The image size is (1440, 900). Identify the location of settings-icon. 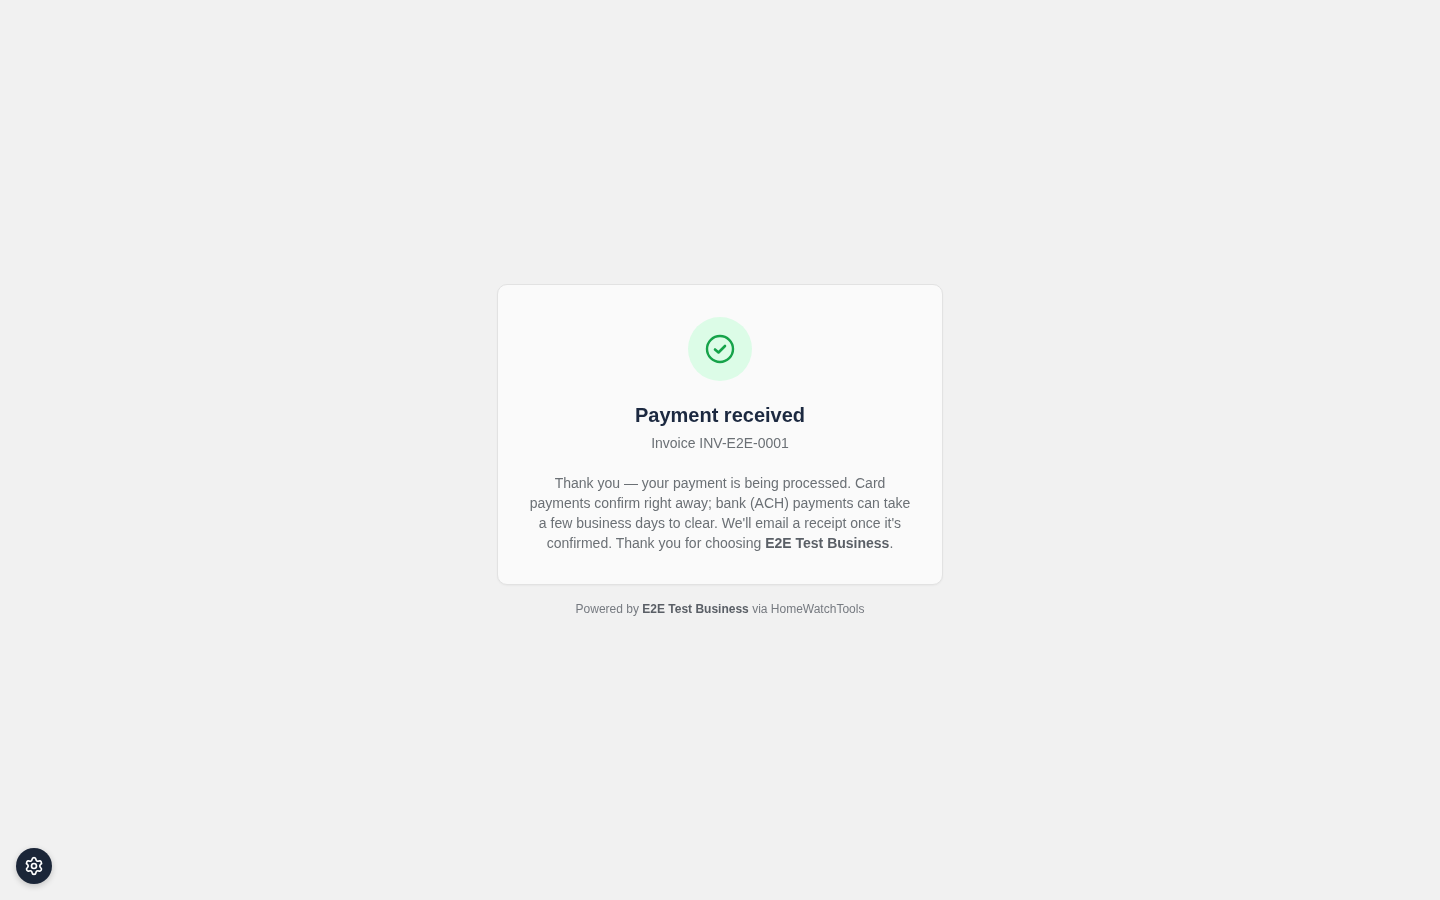
(34, 866).